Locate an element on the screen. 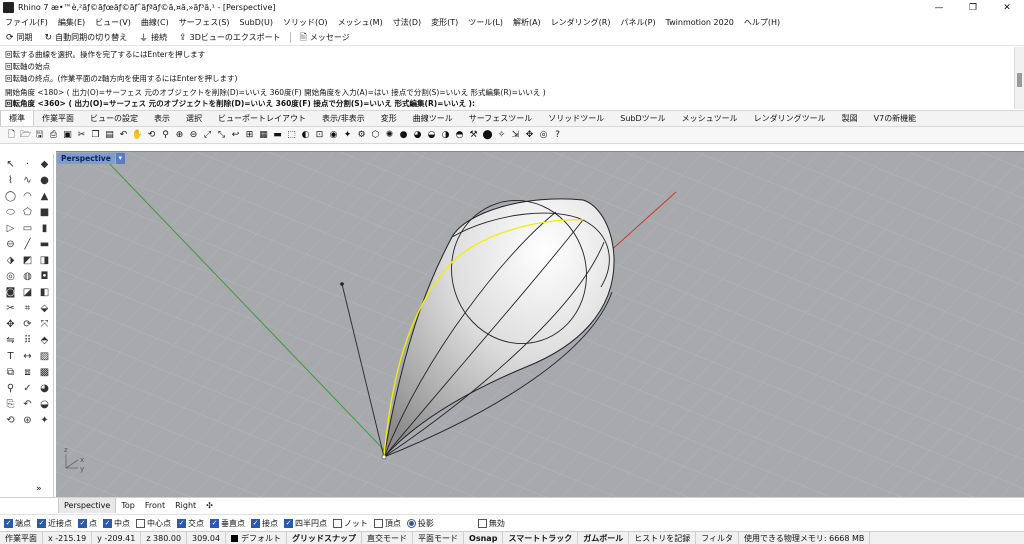  menu-transform: 変形(T) is located at coordinates (444, 22).